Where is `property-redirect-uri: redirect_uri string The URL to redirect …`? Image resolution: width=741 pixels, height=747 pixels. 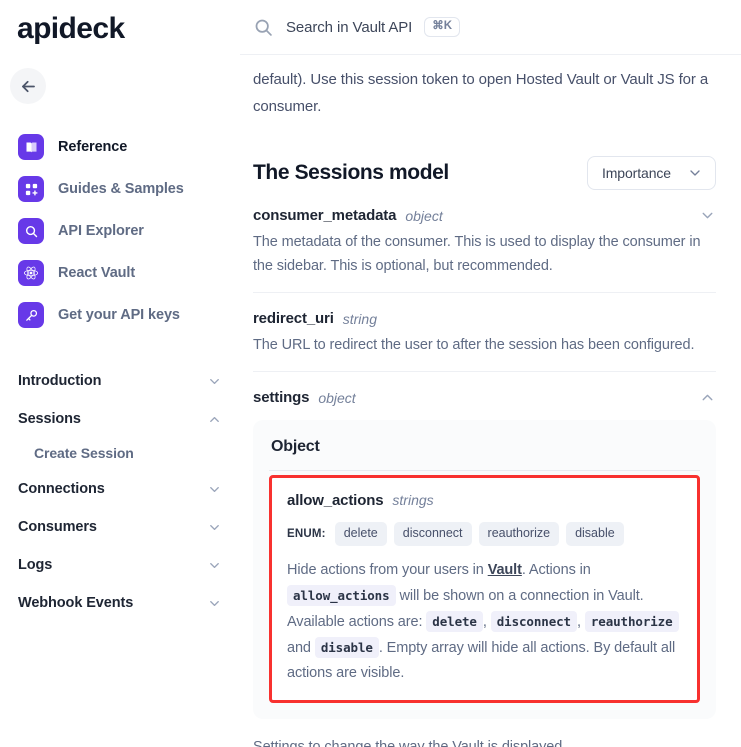 property-redirect-uri: redirect_uri string The URL to redirect … is located at coordinates (484, 332).